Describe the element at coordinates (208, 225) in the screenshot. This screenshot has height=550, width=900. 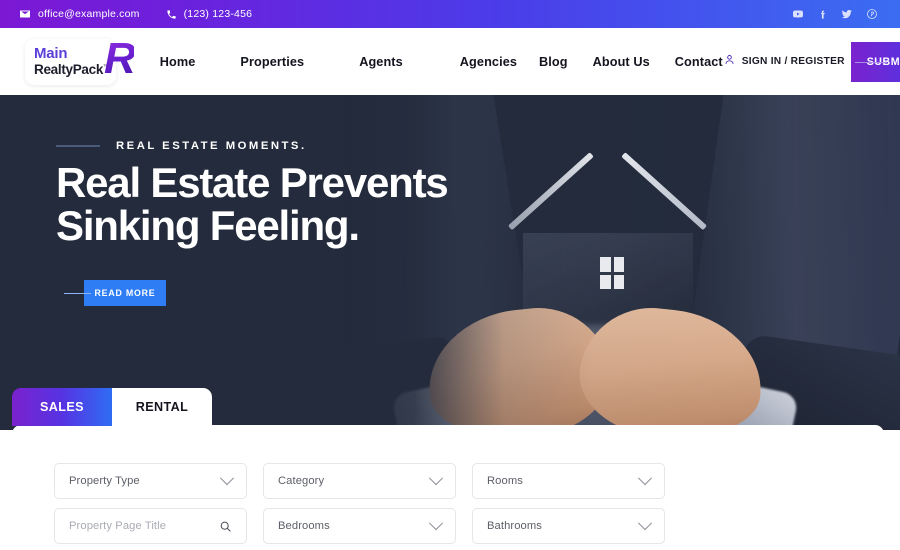
I see `hero-title-line-2: Sinking Feeling.` at that location.